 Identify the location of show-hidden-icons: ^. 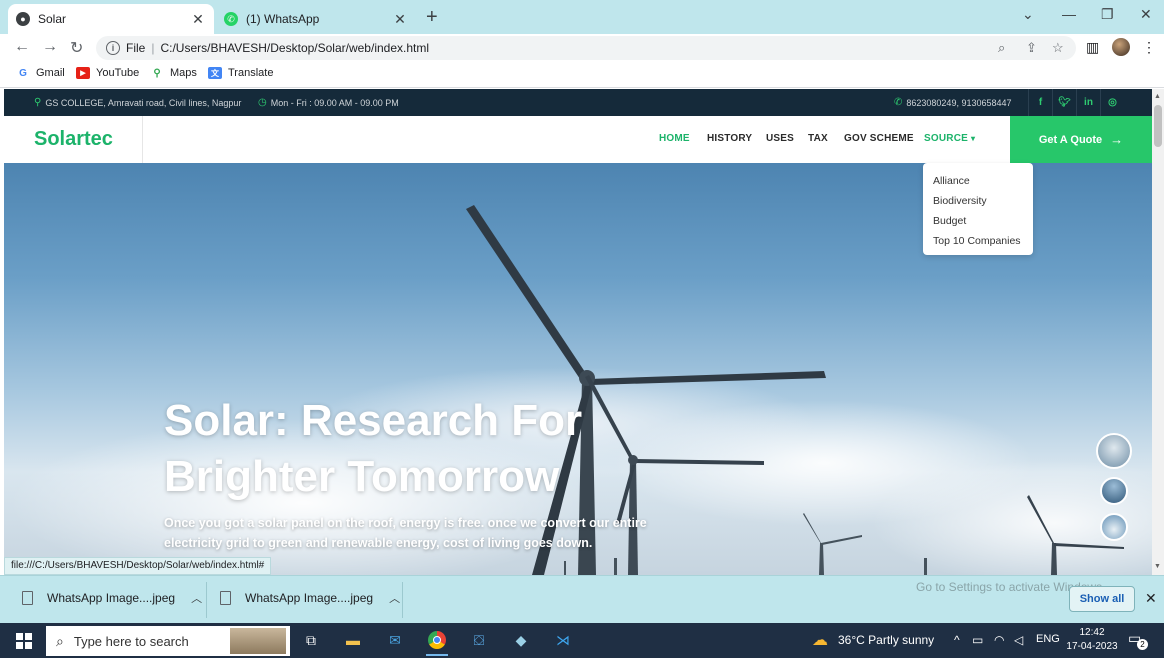
(957, 640).